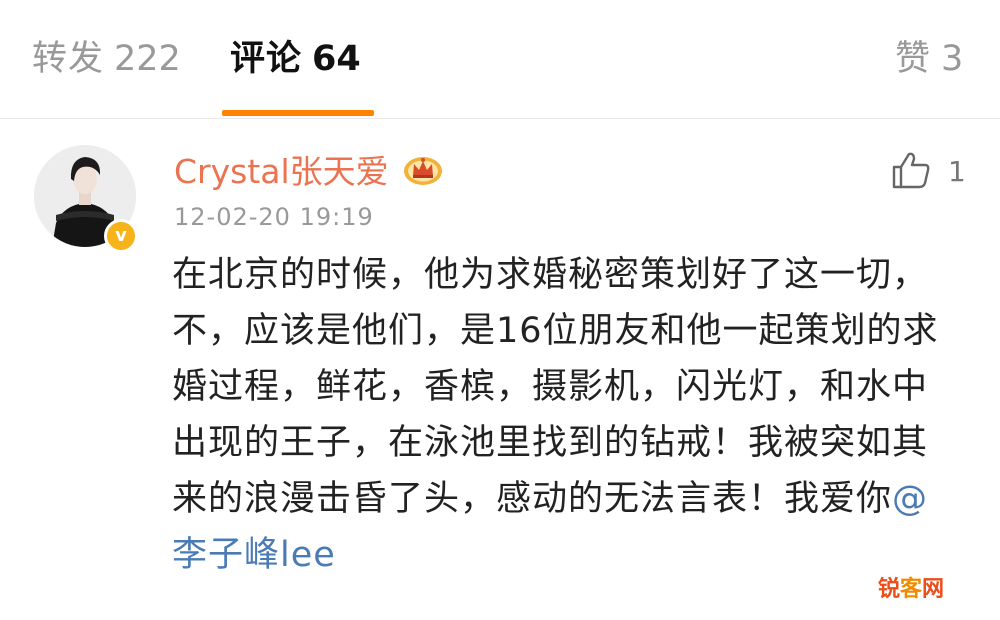 This screenshot has height=620, width=1000. What do you see at coordinates (935, 171) in the screenshot?
I see `like-button: 1` at bounding box center [935, 171].